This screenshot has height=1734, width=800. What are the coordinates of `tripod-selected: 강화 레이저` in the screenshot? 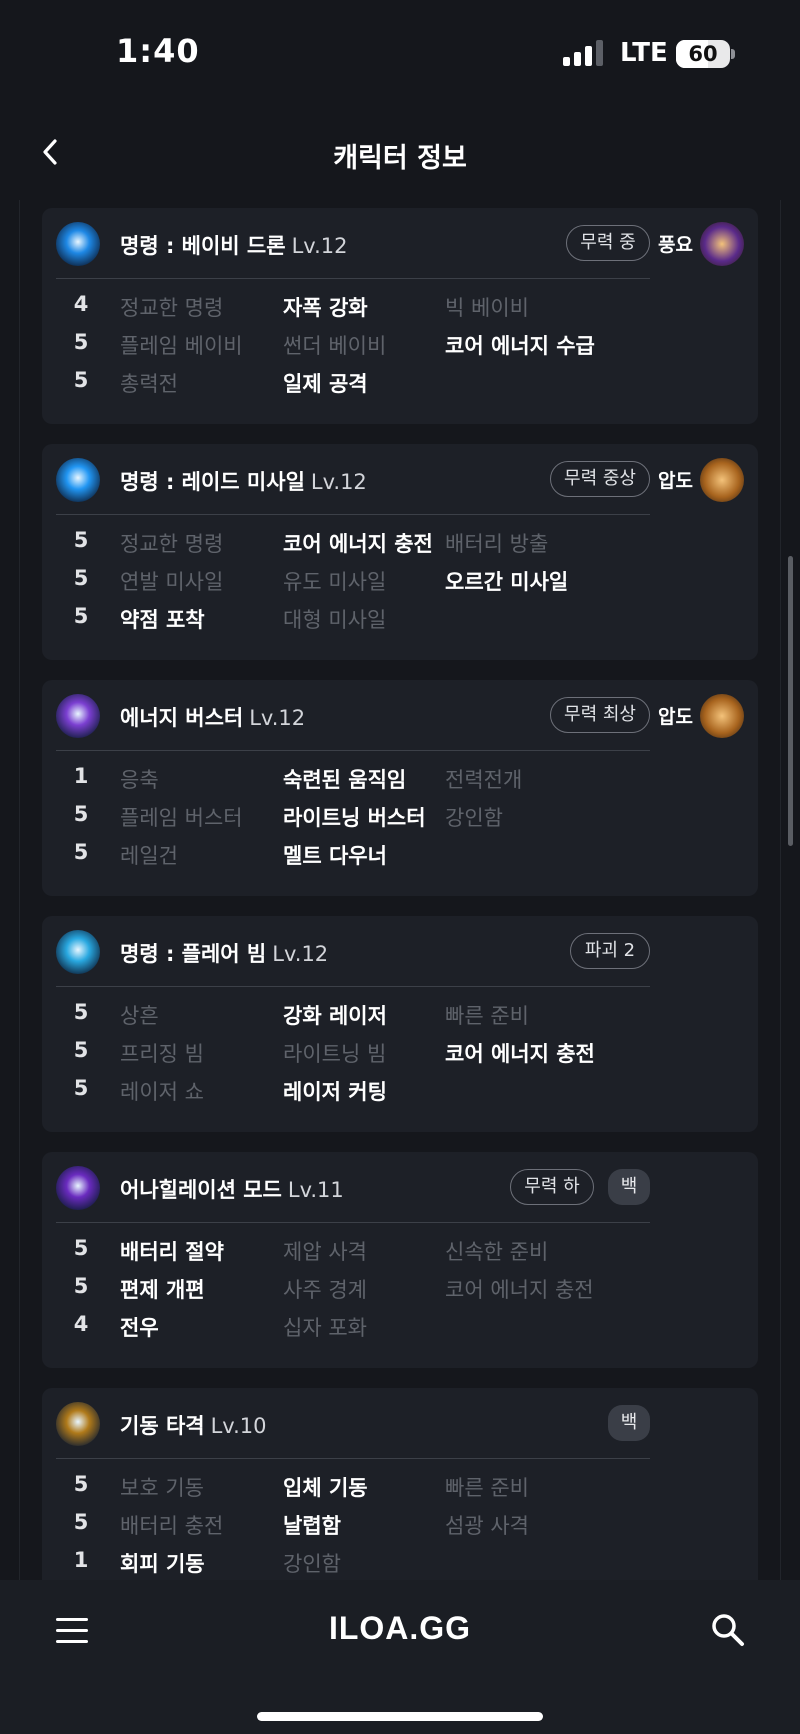 It's located at (335, 1016).